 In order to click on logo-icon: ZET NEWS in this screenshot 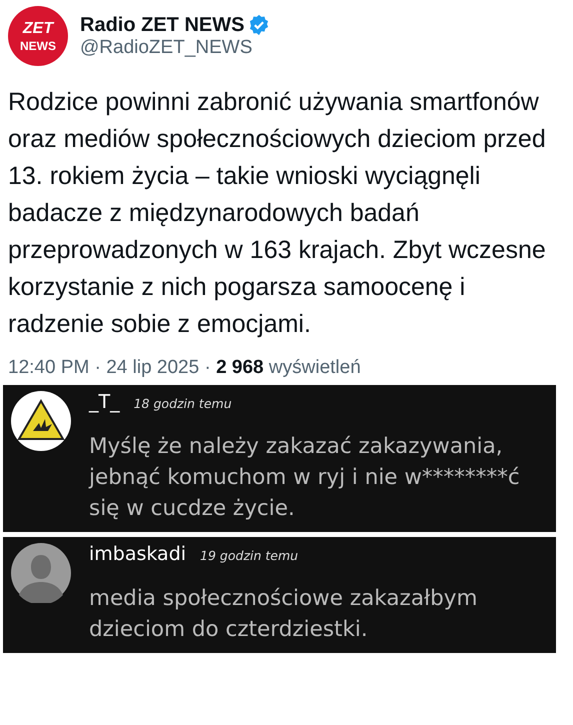, I will do `click(38, 36)`.